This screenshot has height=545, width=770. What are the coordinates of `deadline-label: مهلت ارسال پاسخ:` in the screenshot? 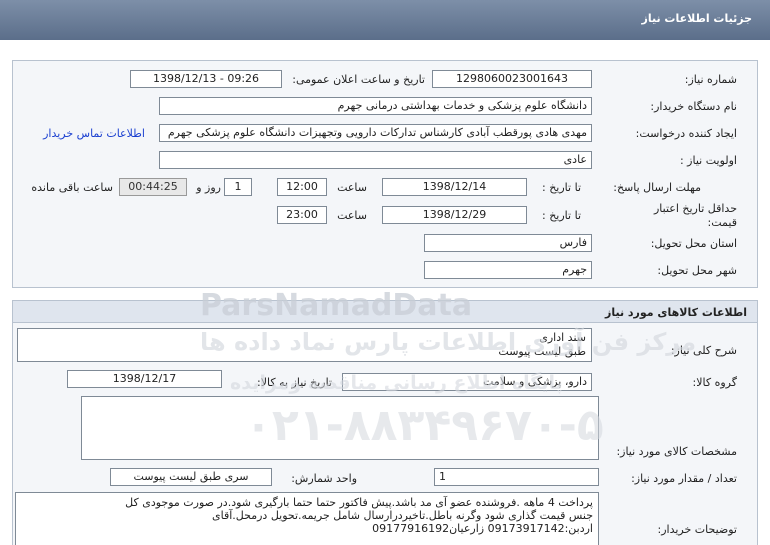 It's located at (657, 187).